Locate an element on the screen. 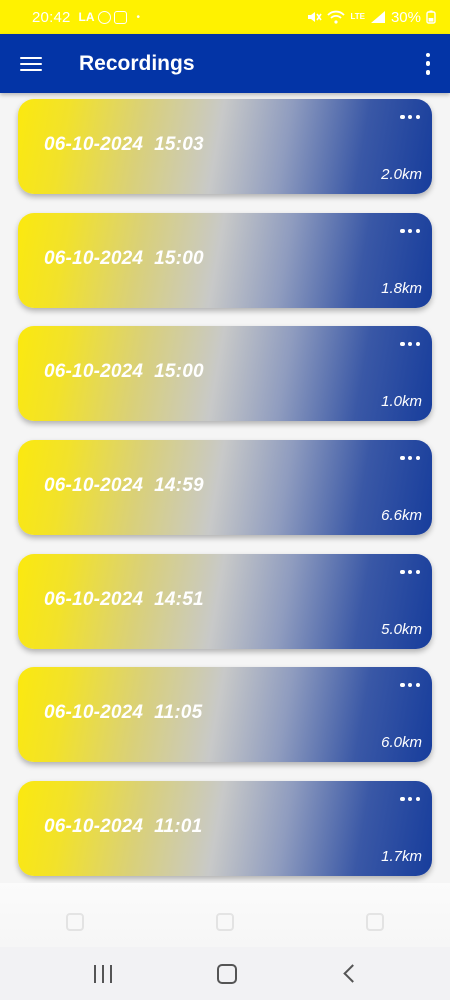 This screenshot has height=1000, width=450. notification-icons: LA is located at coordinates (103, 17).